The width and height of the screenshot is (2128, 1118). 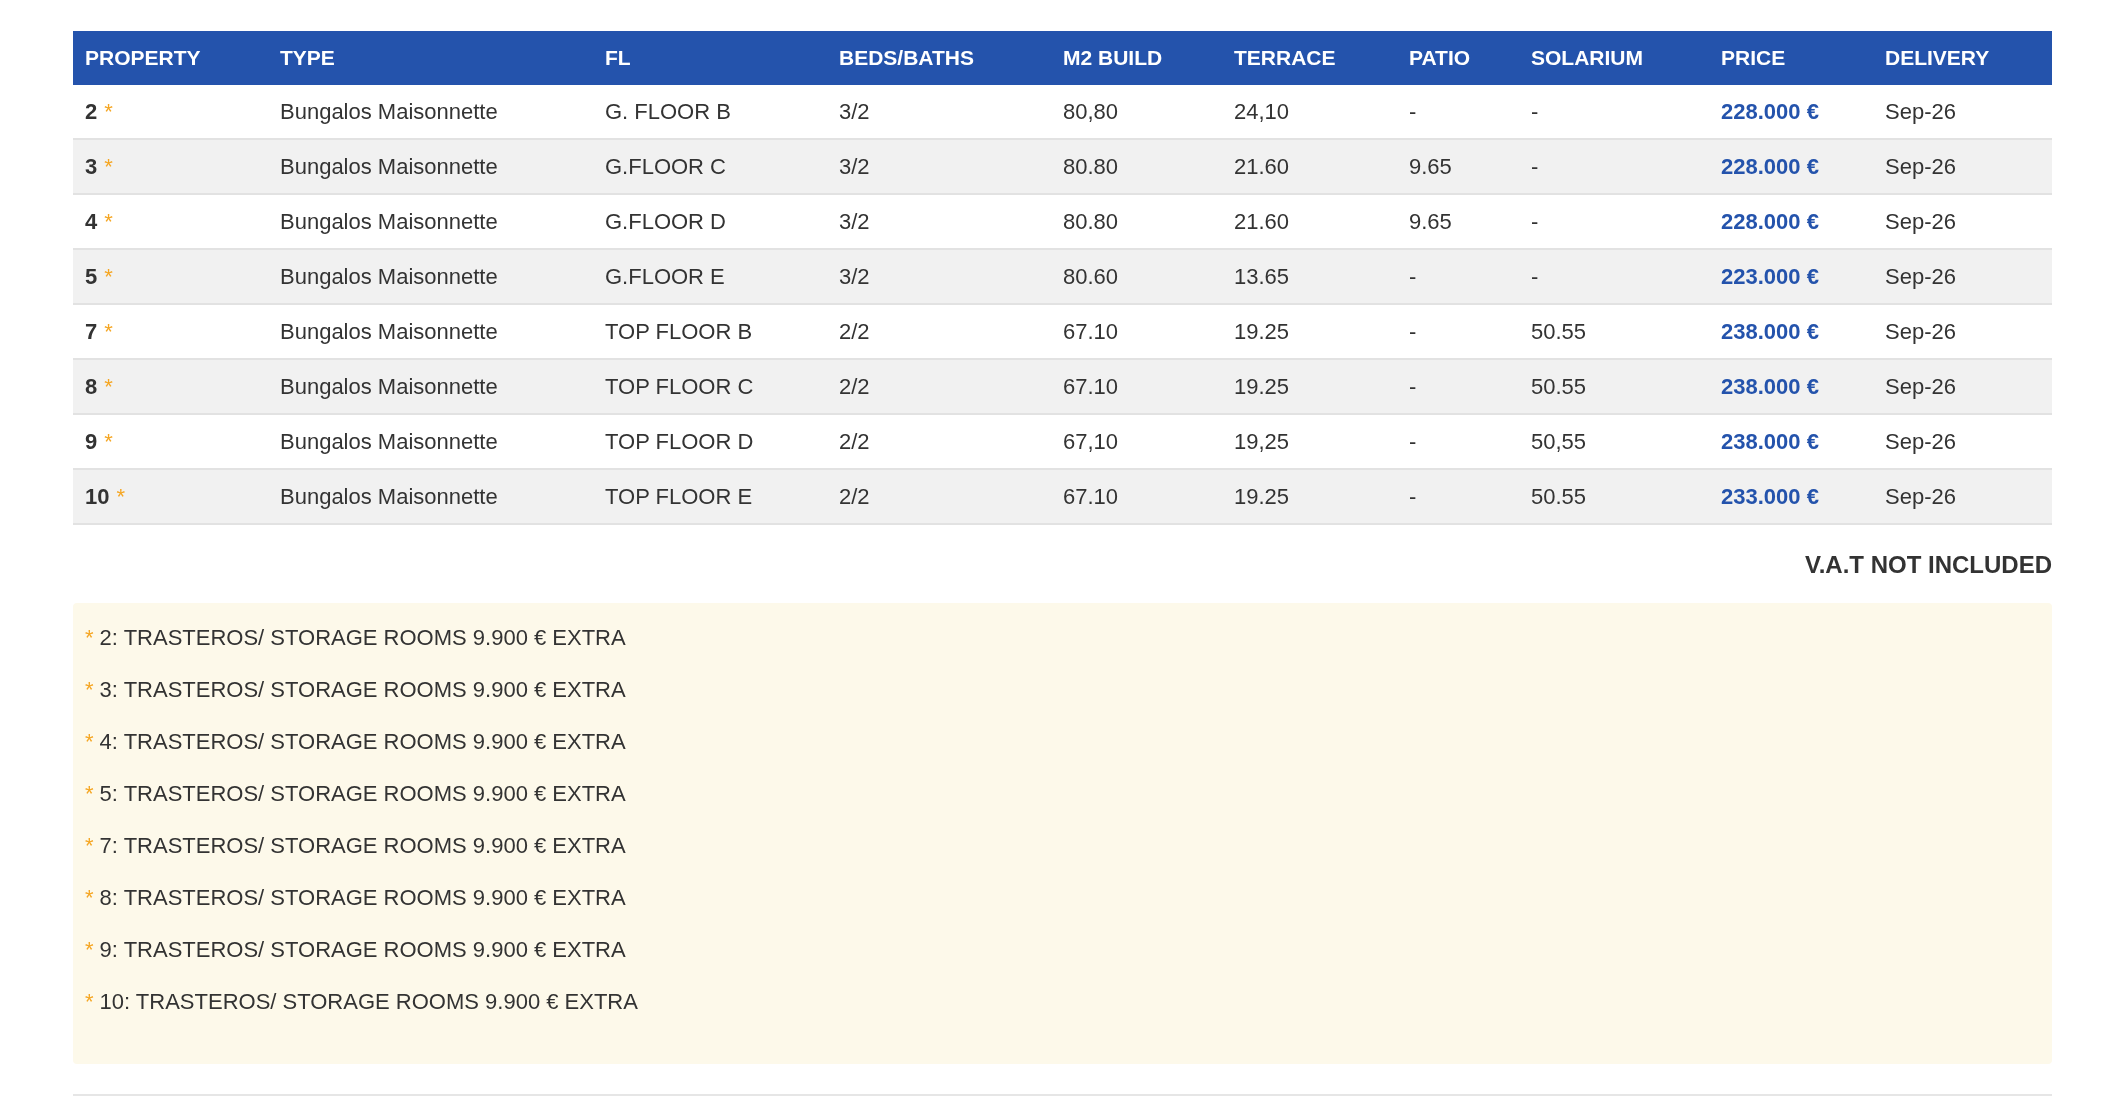 What do you see at coordinates (665, 276) in the screenshot?
I see `table-cell-text: G.FLOOR E` at bounding box center [665, 276].